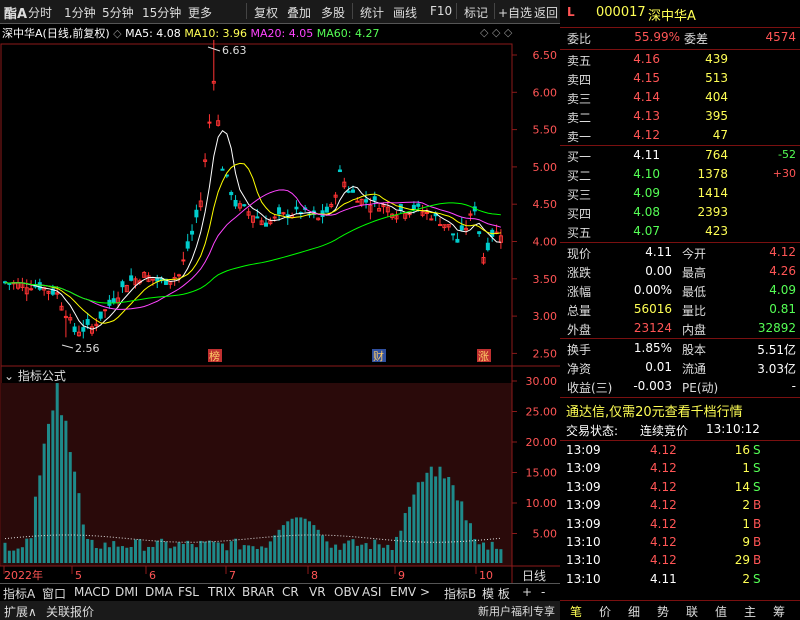 The height and width of the screenshot is (620, 800). Describe the element at coordinates (371, 592) in the screenshot. I see `indicator-tab-11: ASI` at that location.